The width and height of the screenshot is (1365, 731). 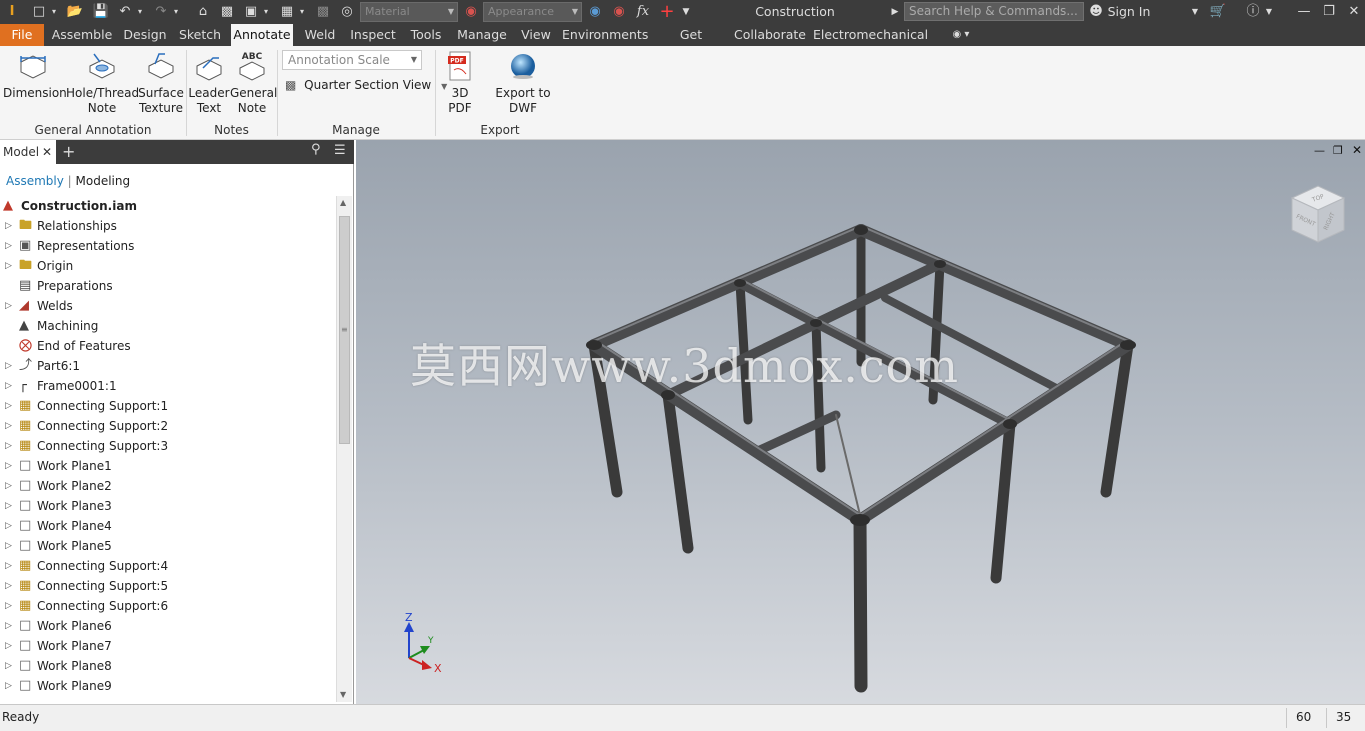 I want to click on browser-scrollbar: ▲ ≡ ▼, so click(x=344, y=449).